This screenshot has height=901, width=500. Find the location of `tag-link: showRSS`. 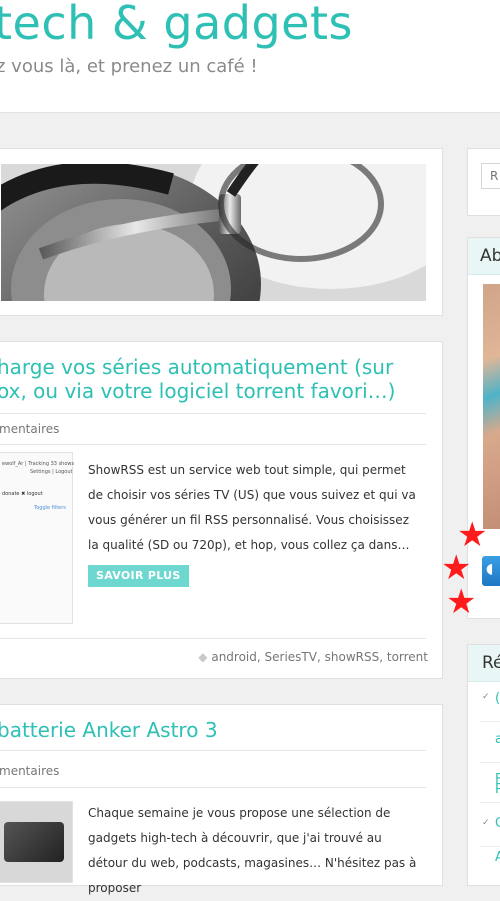

tag-link: showRSS is located at coordinates (352, 657).